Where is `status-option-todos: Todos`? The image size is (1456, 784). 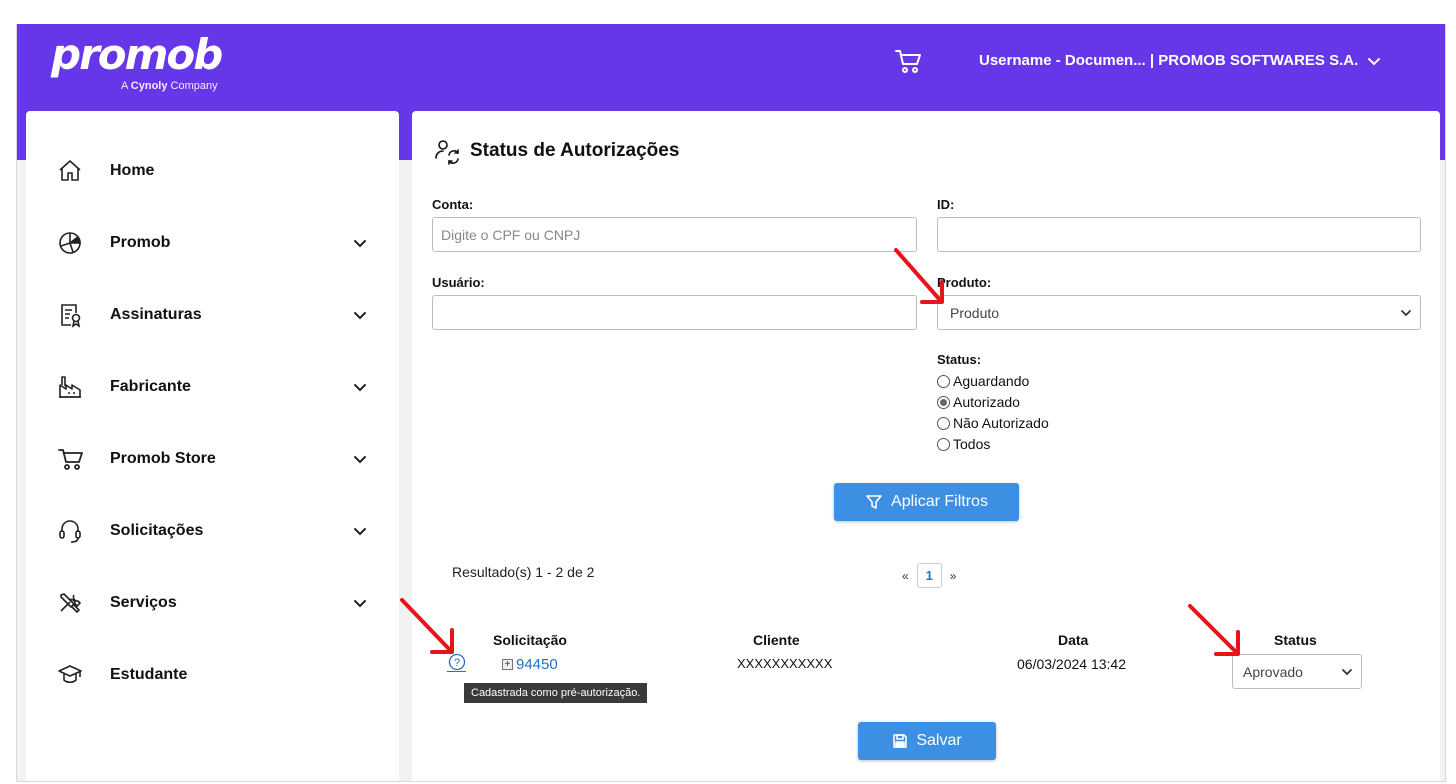
status-option-todos: Todos is located at coordinates (963, 444).